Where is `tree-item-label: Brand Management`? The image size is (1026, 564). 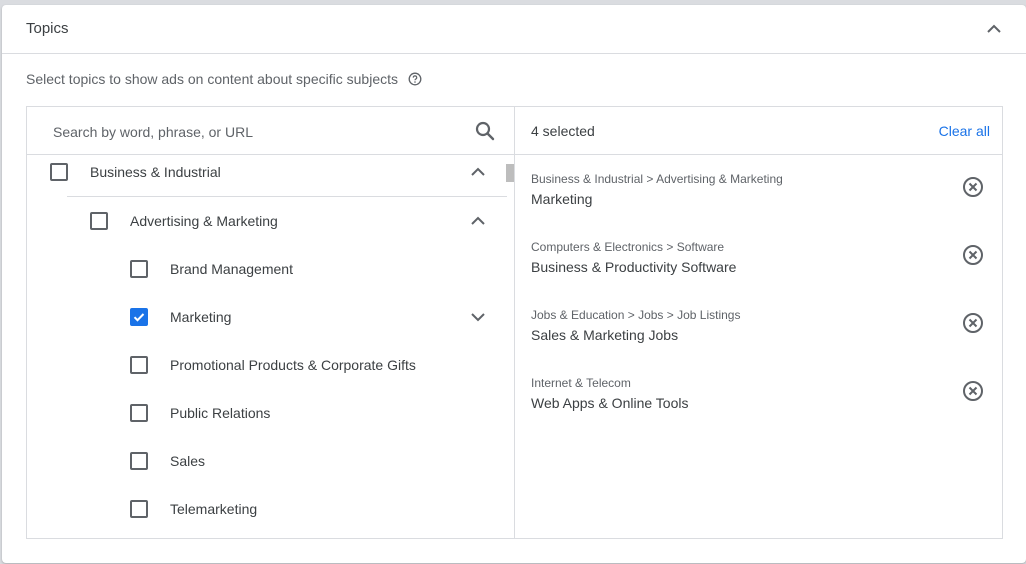
tree-item-label: Brand Management is located at coordinates (231, 269).